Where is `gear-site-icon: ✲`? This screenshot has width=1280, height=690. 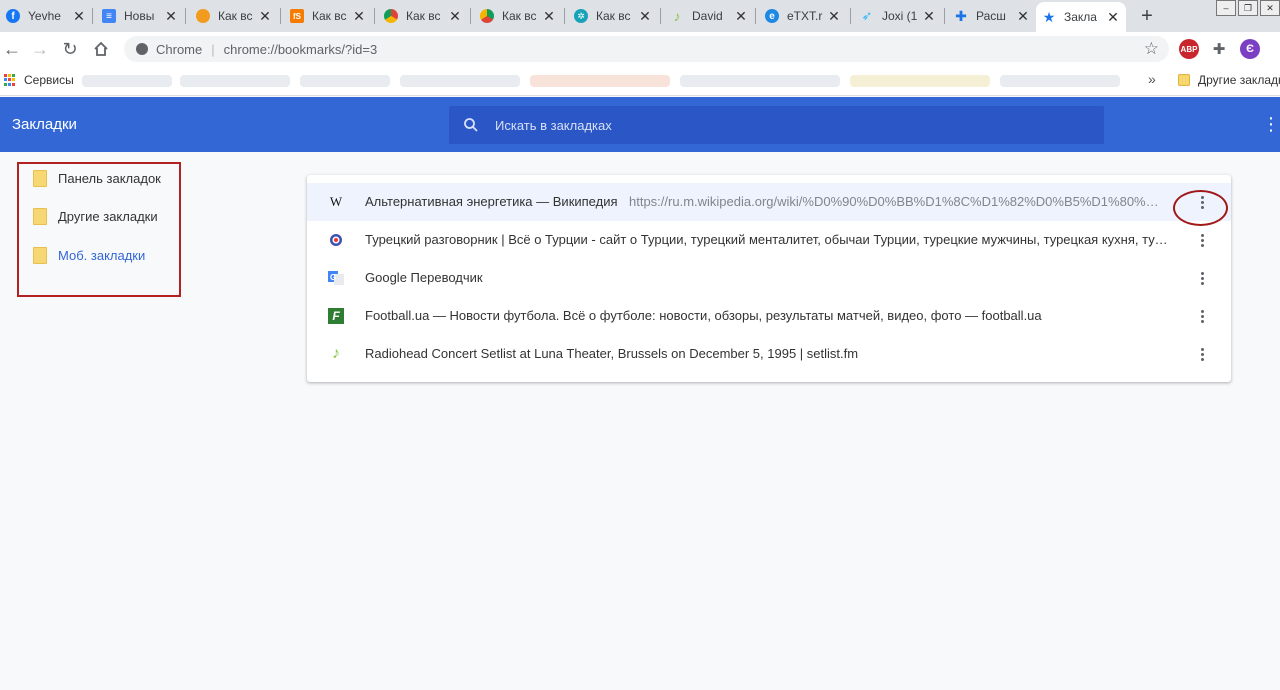
gear-site-icon: ✲ is located at coordinates (581, 16).